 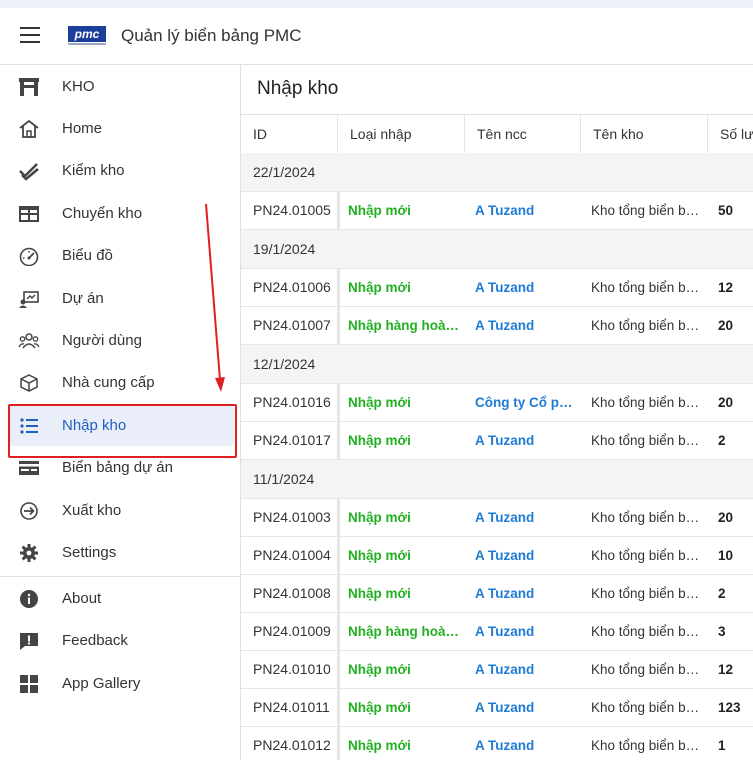 What do you see at coordinates (292, 440) in the screenshot?
I see `cell-id: PN24.01017` at bounding box center [292, 440].